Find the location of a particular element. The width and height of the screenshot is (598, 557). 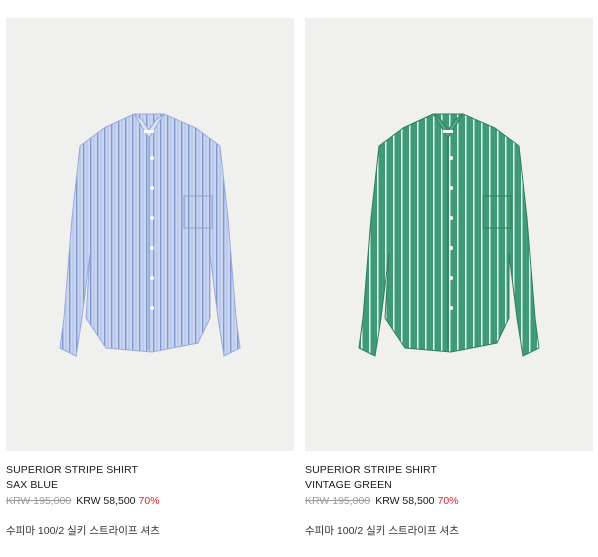

product-color: VINTAGE GREEN is located at coordinates (348, 485).